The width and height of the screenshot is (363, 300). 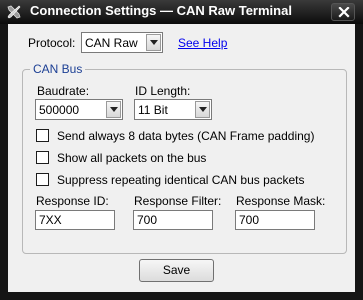 I want to click on tools-icon, so click(x=14, y=12).